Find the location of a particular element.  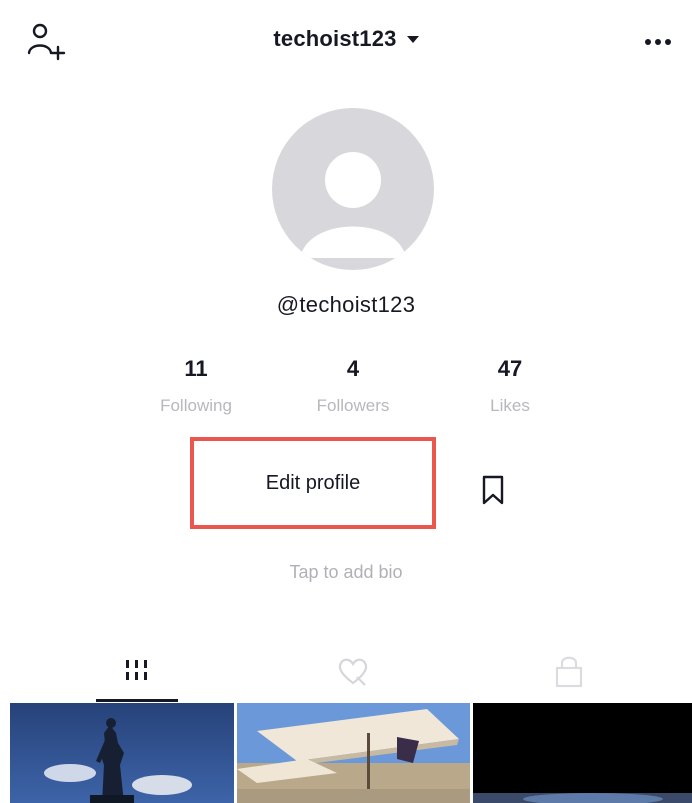

edit-profile-button: Edit profile is located at coordinates (313, 483).